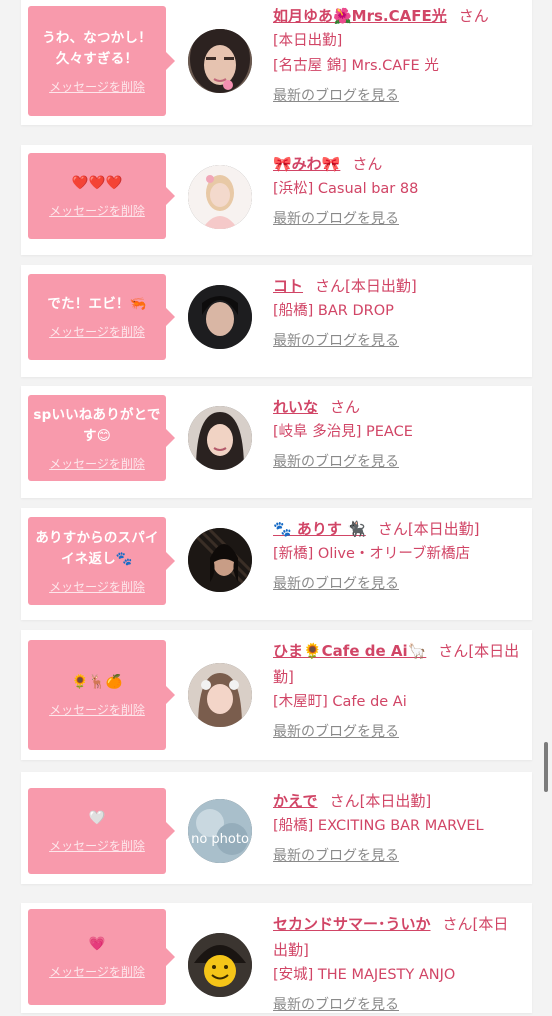  I want to click on shop-name: [船橋] EXCITING BAR MARVEL, so click(378, 826).